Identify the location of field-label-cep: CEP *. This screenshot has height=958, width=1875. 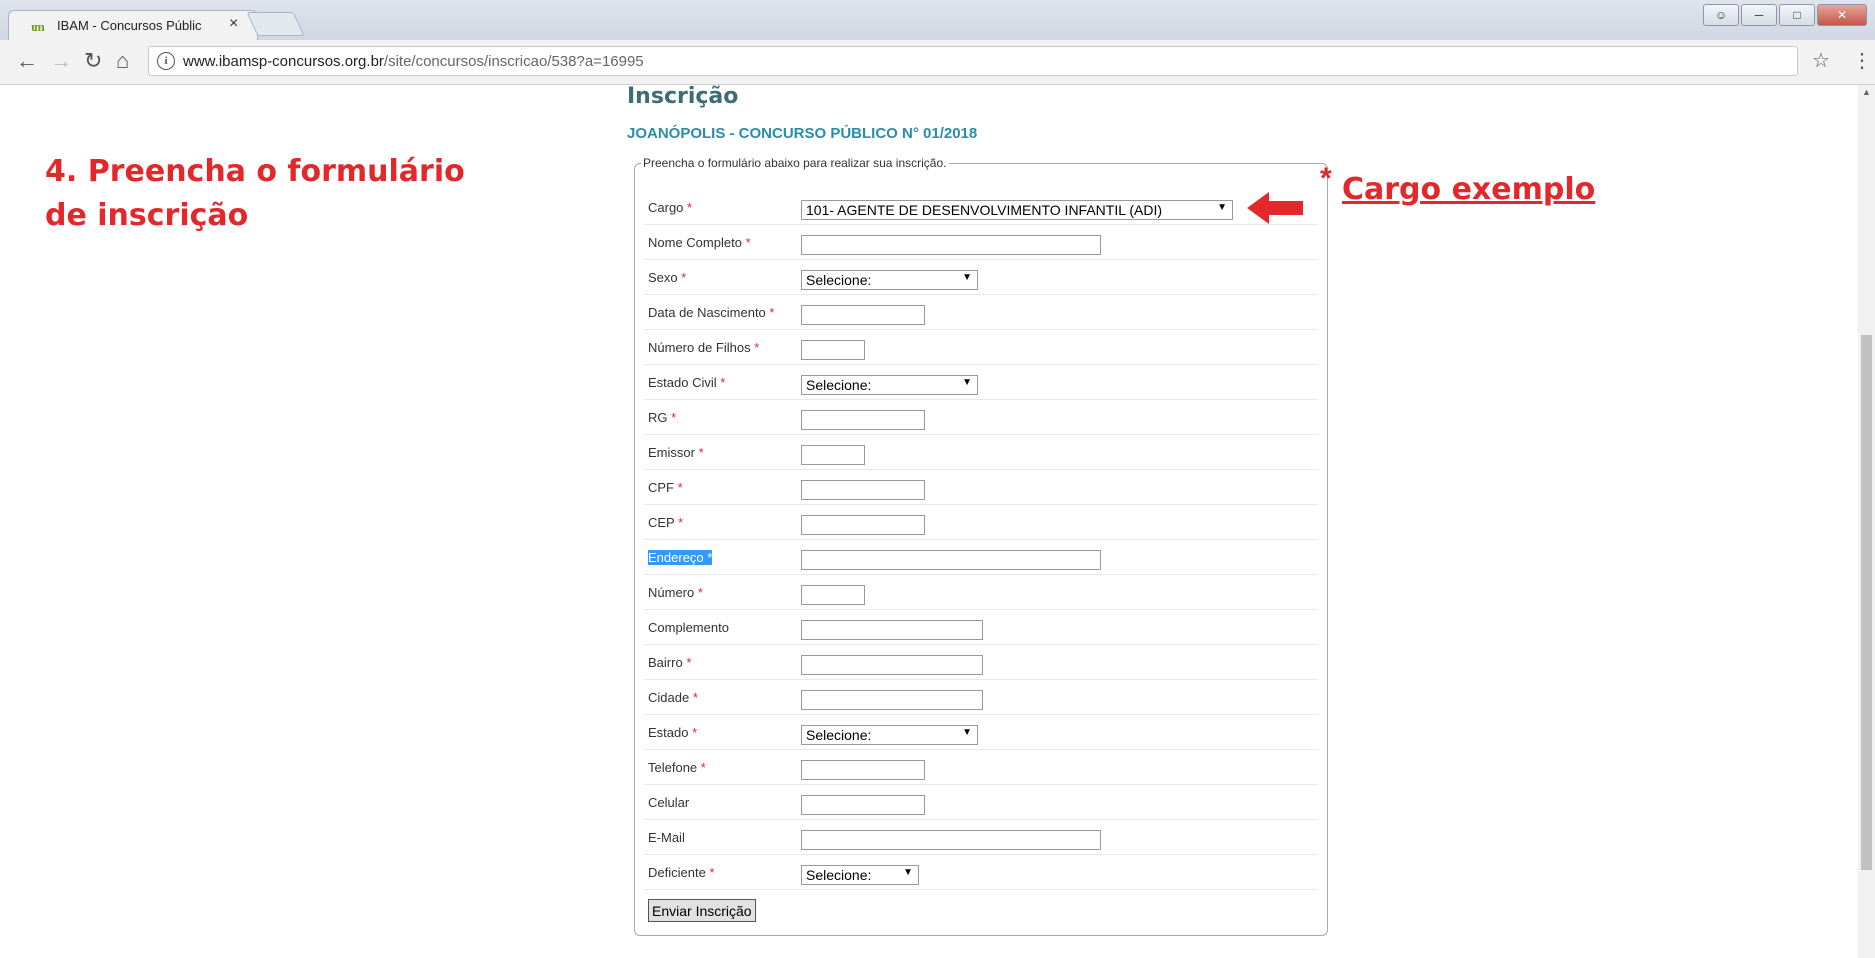
(665, 522).